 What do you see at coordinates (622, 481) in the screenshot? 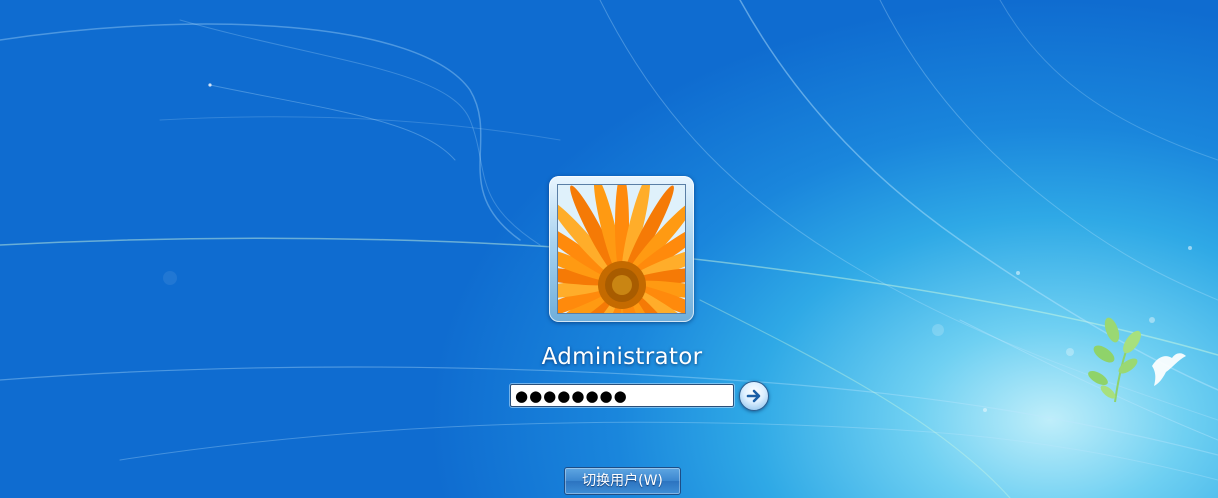
I see `switch-user-button: 切换用户(W)` at bounding box center [622, 481].